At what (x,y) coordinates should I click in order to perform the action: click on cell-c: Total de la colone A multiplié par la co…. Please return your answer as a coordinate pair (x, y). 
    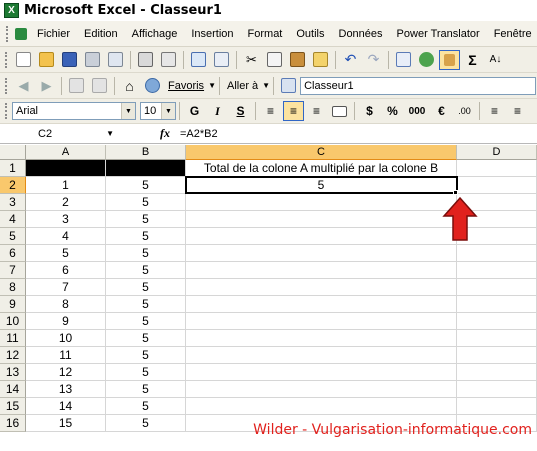
    Looking at the image, I should click on (321, 168).